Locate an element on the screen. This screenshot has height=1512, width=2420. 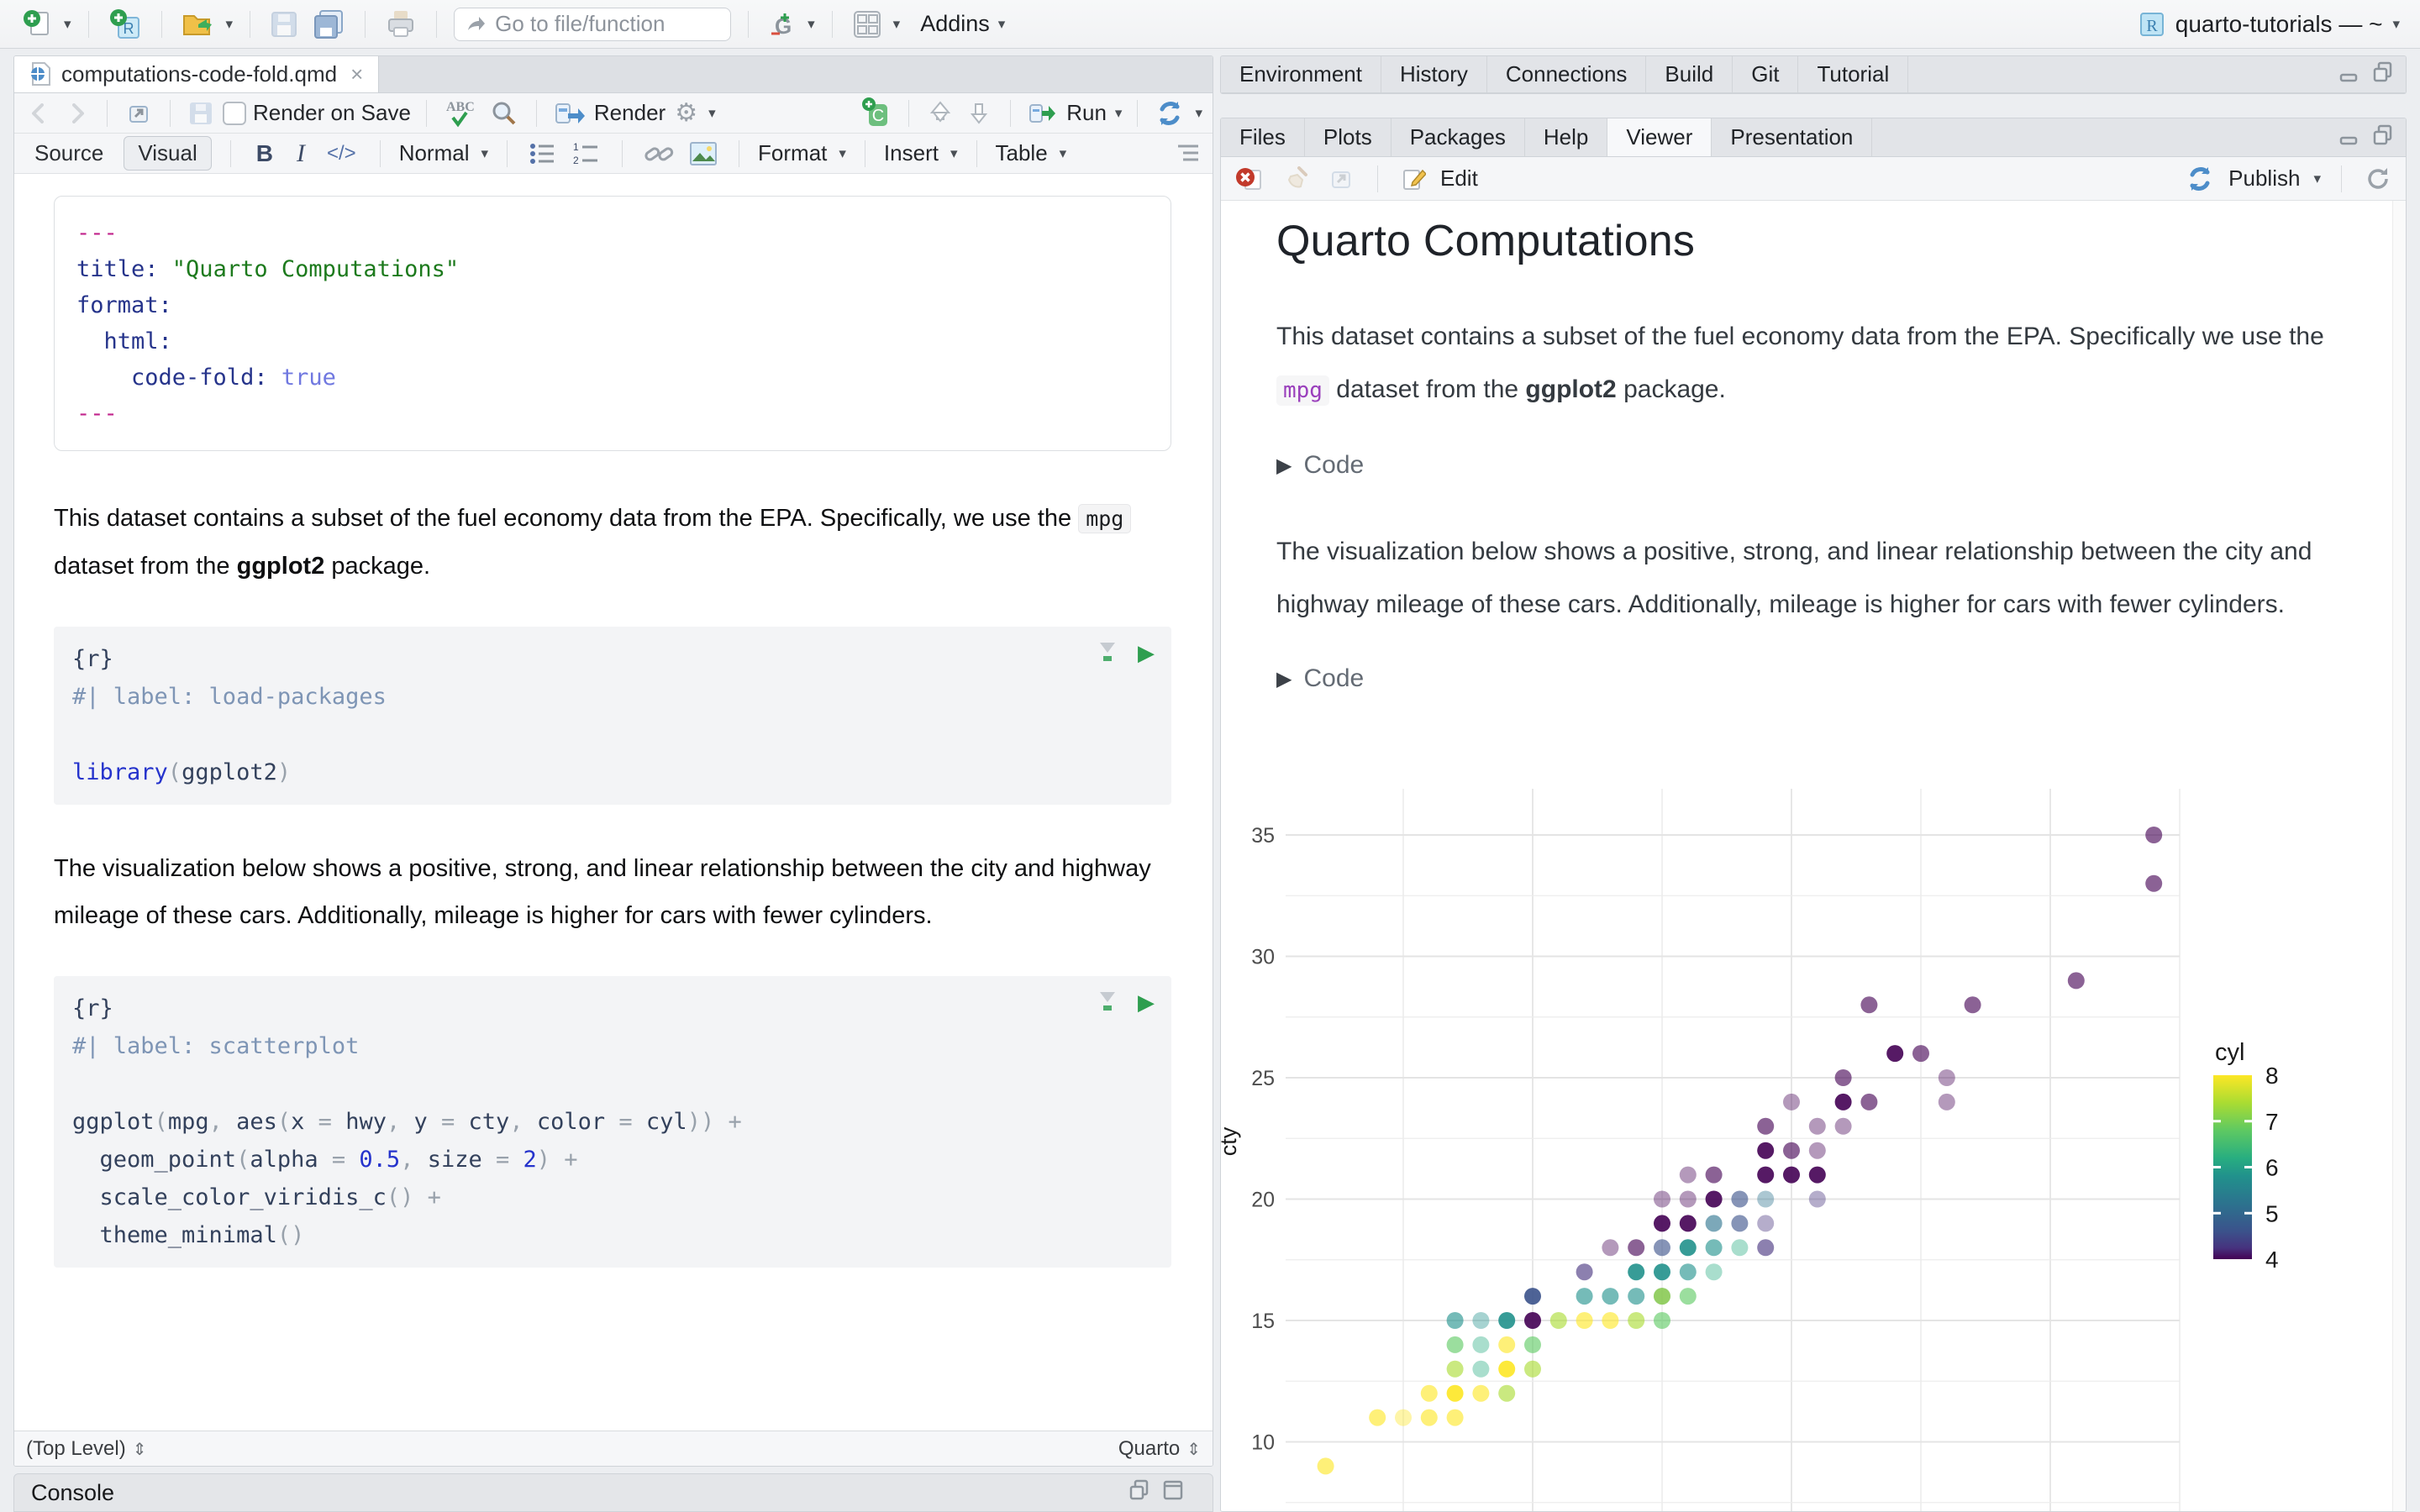
format-menu: Format is located at coordinates (793, 153).